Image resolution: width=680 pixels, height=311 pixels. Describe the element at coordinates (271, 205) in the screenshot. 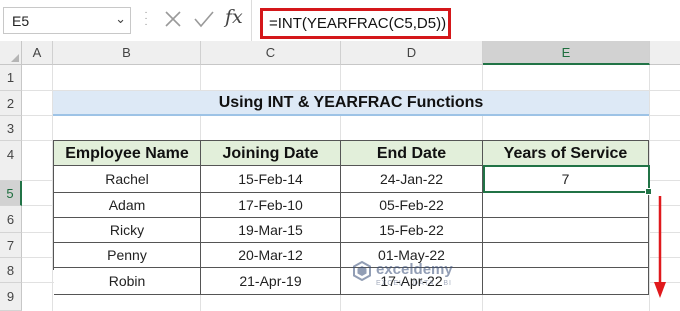

I see `cell-c6: 17-Feb-10` at that location.